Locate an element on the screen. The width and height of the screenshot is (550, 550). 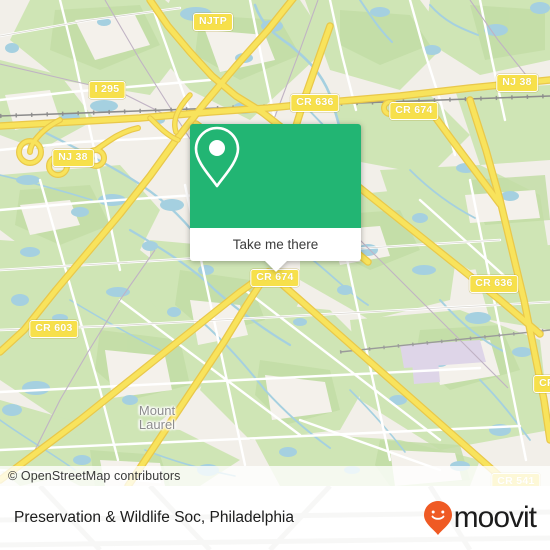
road-shield: CR is located at coordinates (541, 384).